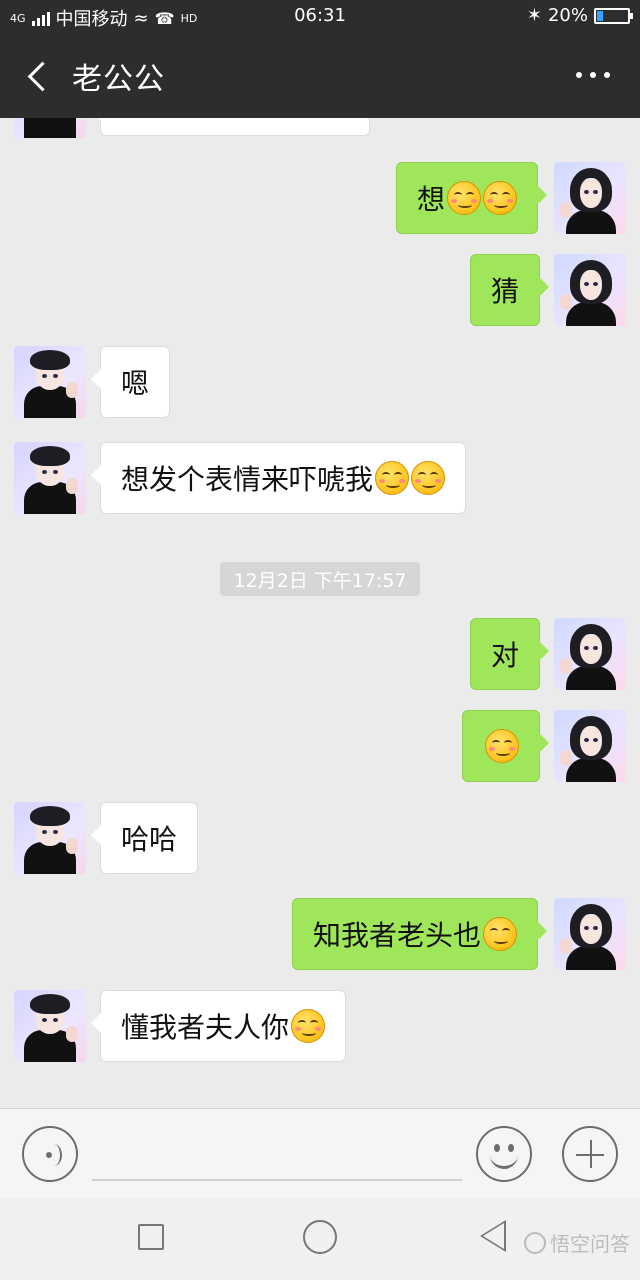  What do you see at coordinates (50, 1154) in the screenshot?
I see `voice-icon` at bounding box center [50, 1154].